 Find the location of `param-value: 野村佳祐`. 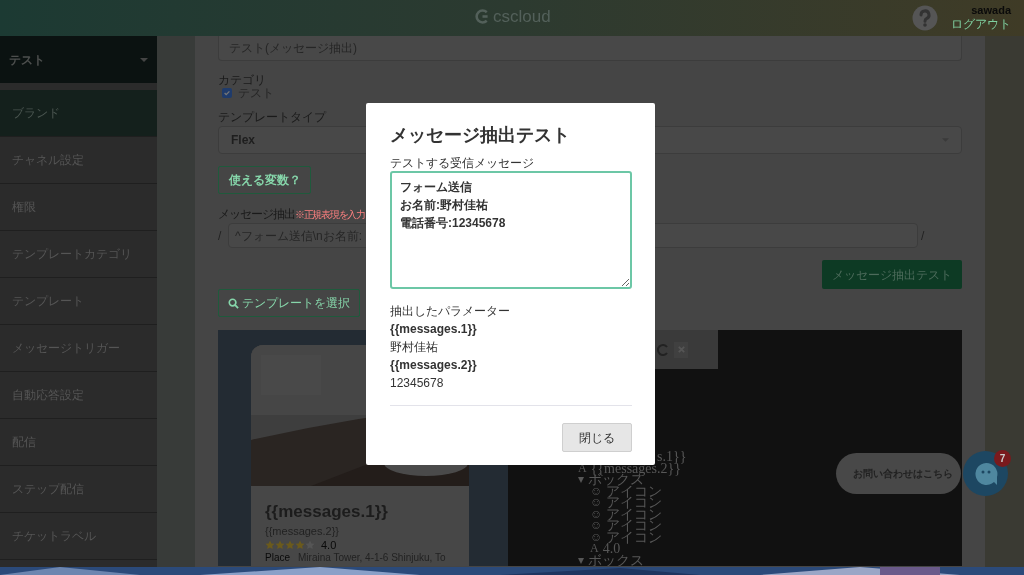

param-value: 野村佳祐 is located at coordinates (414, 347).